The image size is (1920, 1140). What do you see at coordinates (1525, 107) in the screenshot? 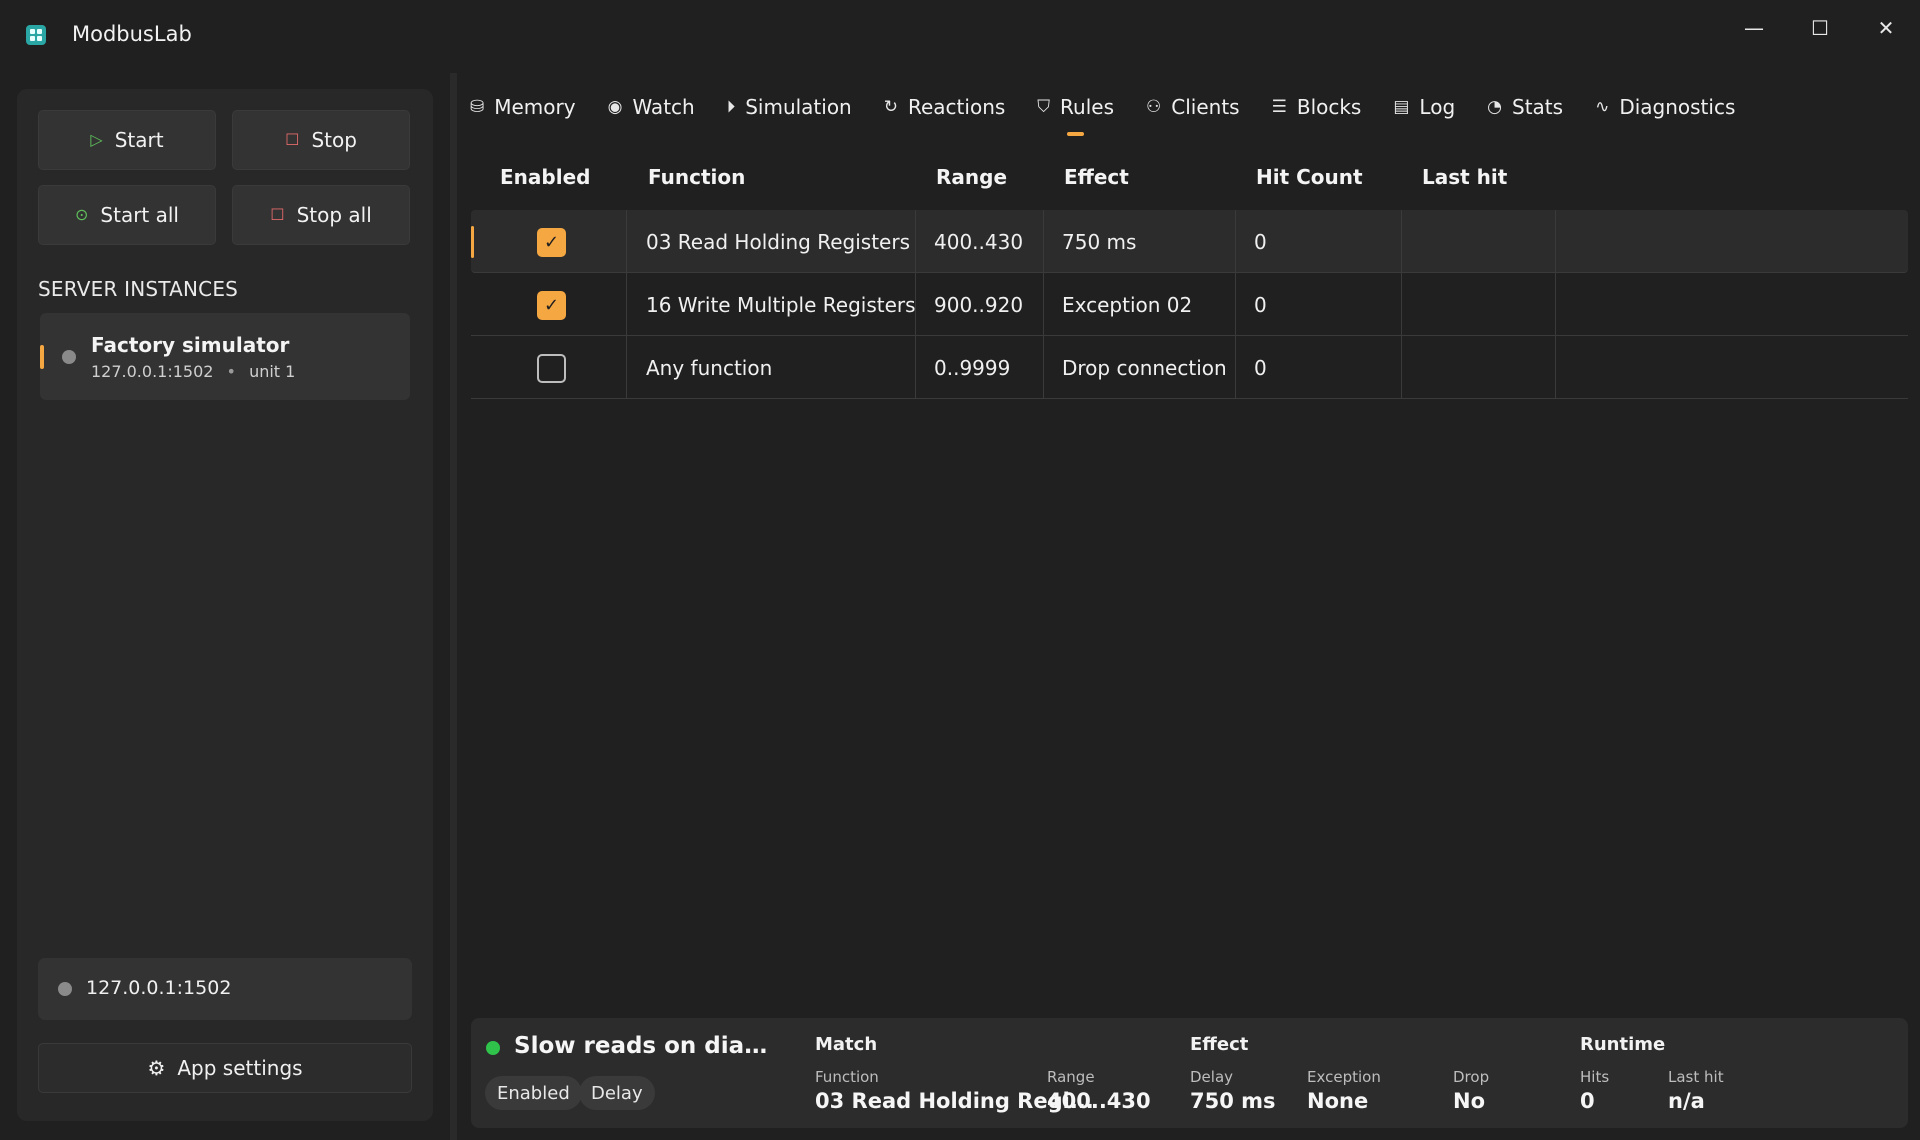
I see `tab-stats: ◔ Stats` at bounding box center [1525, 107].